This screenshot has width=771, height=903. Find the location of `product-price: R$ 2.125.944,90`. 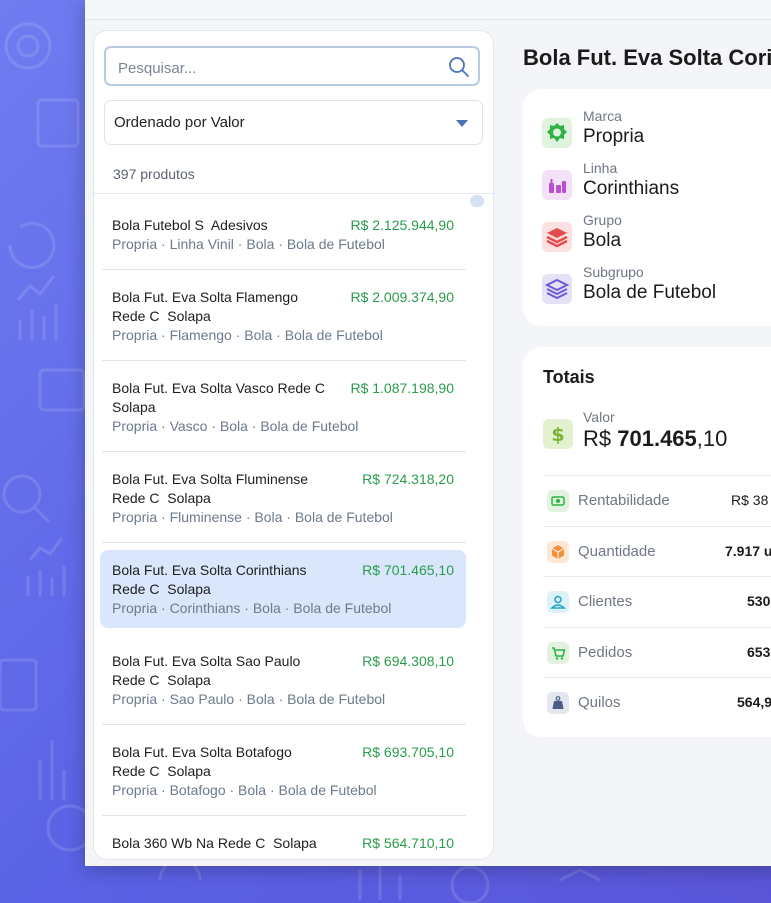

product-price: R$ 2.125.944,90 is located at coordinates (402, 225).